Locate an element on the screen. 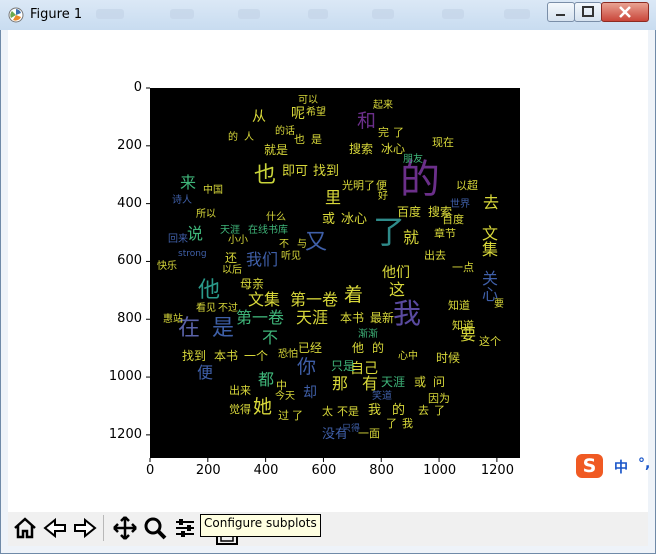  wordcloud-word: 有 is located at coordinates (370, 383).